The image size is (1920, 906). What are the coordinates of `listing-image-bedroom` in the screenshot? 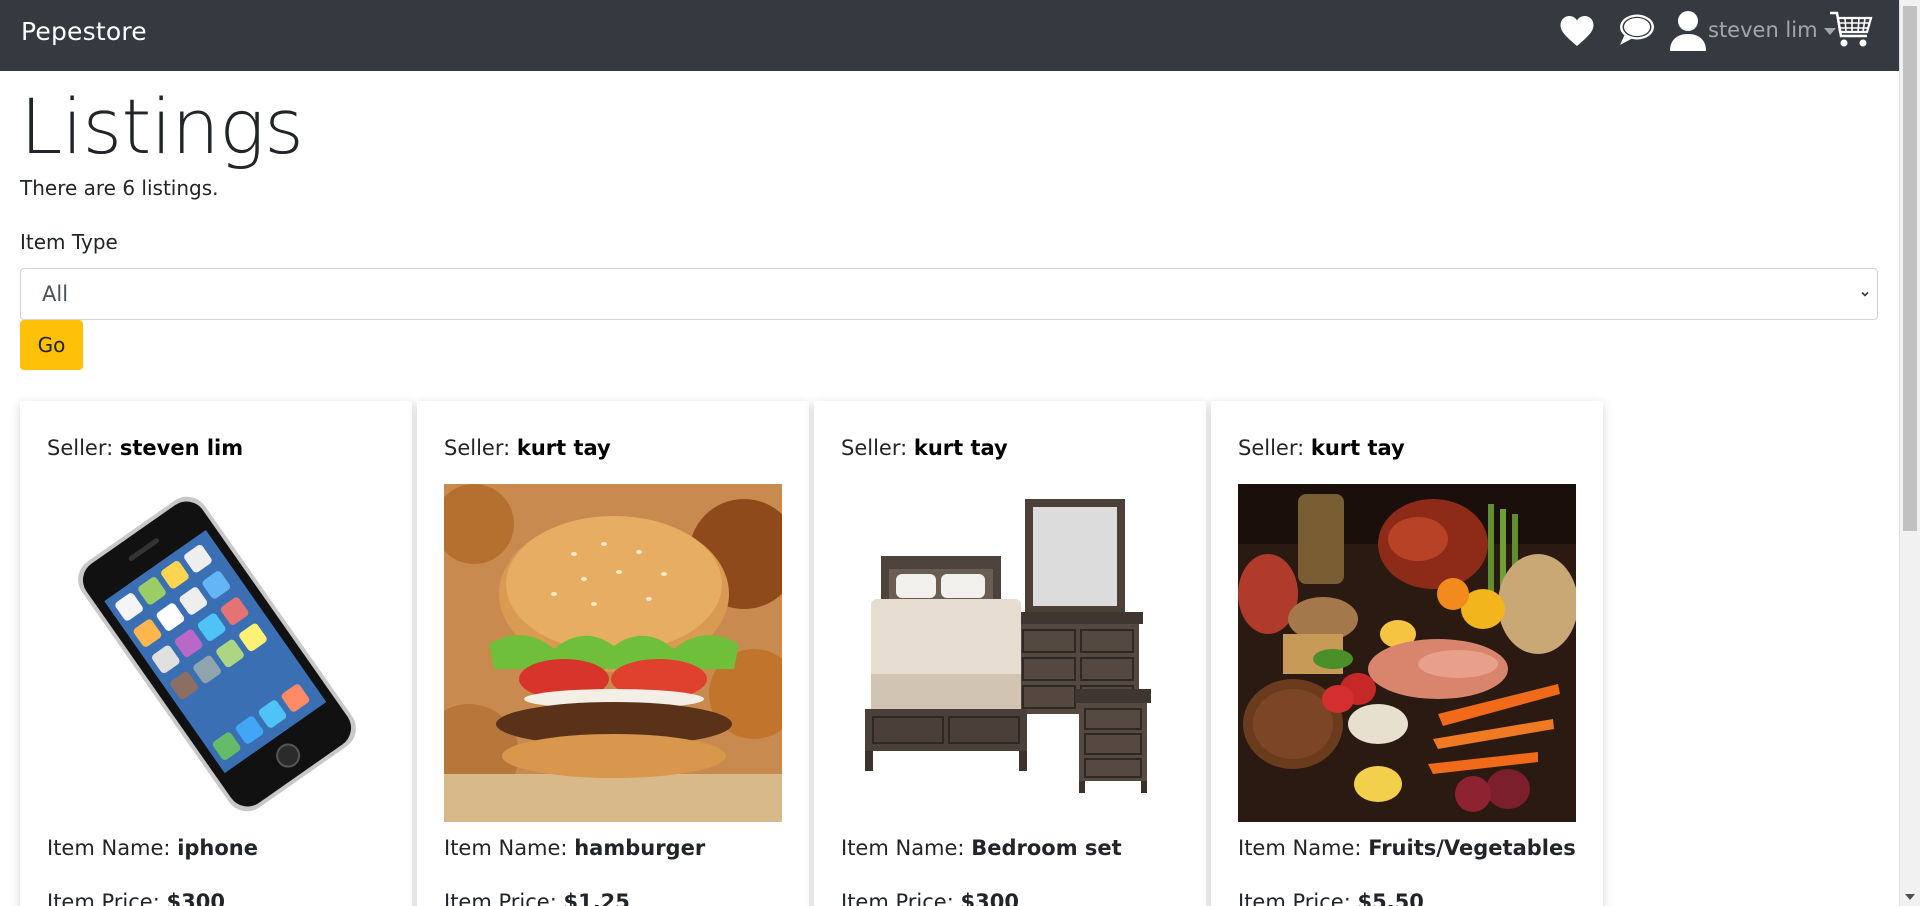 It's located at (1010, 653).